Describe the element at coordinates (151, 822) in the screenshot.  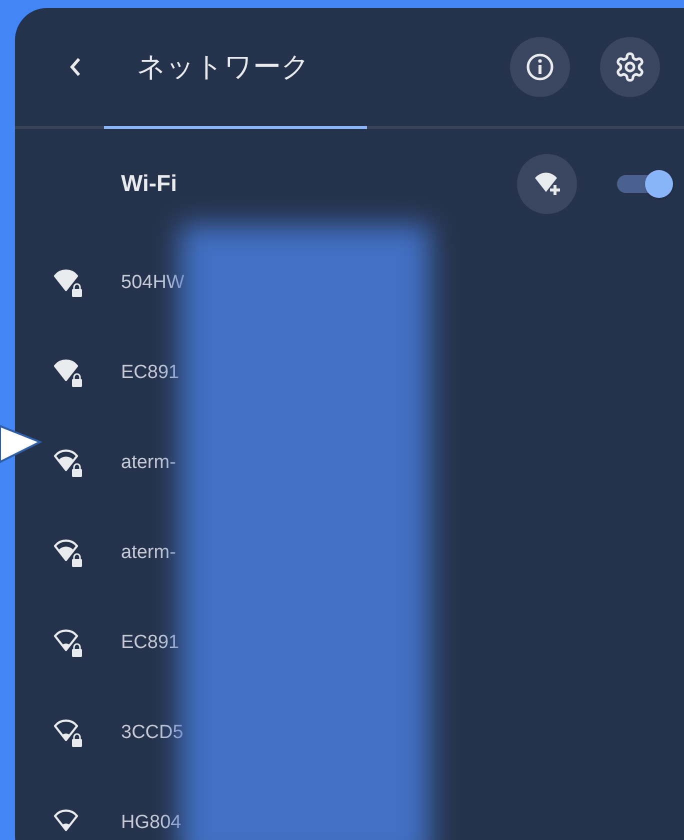
I see `network-name: HG804` at that location.